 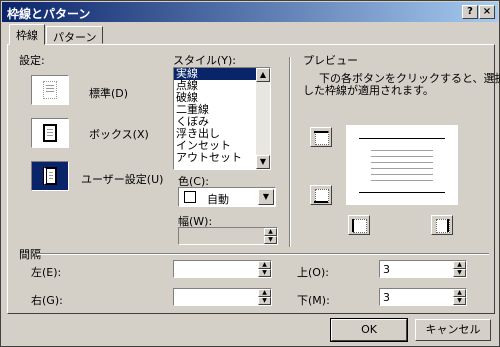 I want to click on settings-label: 設定:, so click(x=32, y=60).